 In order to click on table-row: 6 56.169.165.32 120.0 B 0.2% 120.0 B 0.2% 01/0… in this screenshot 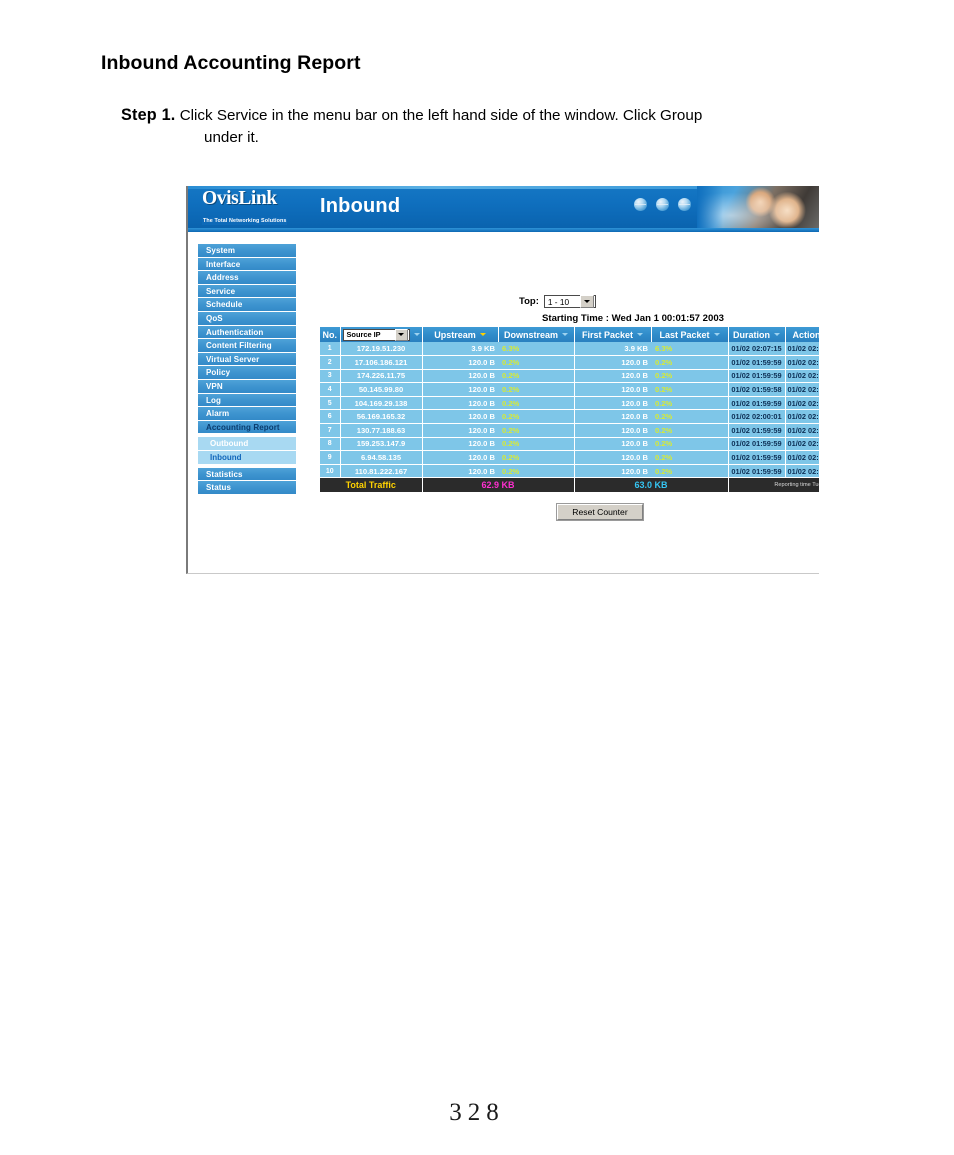, I will do `click(569, 417)`.